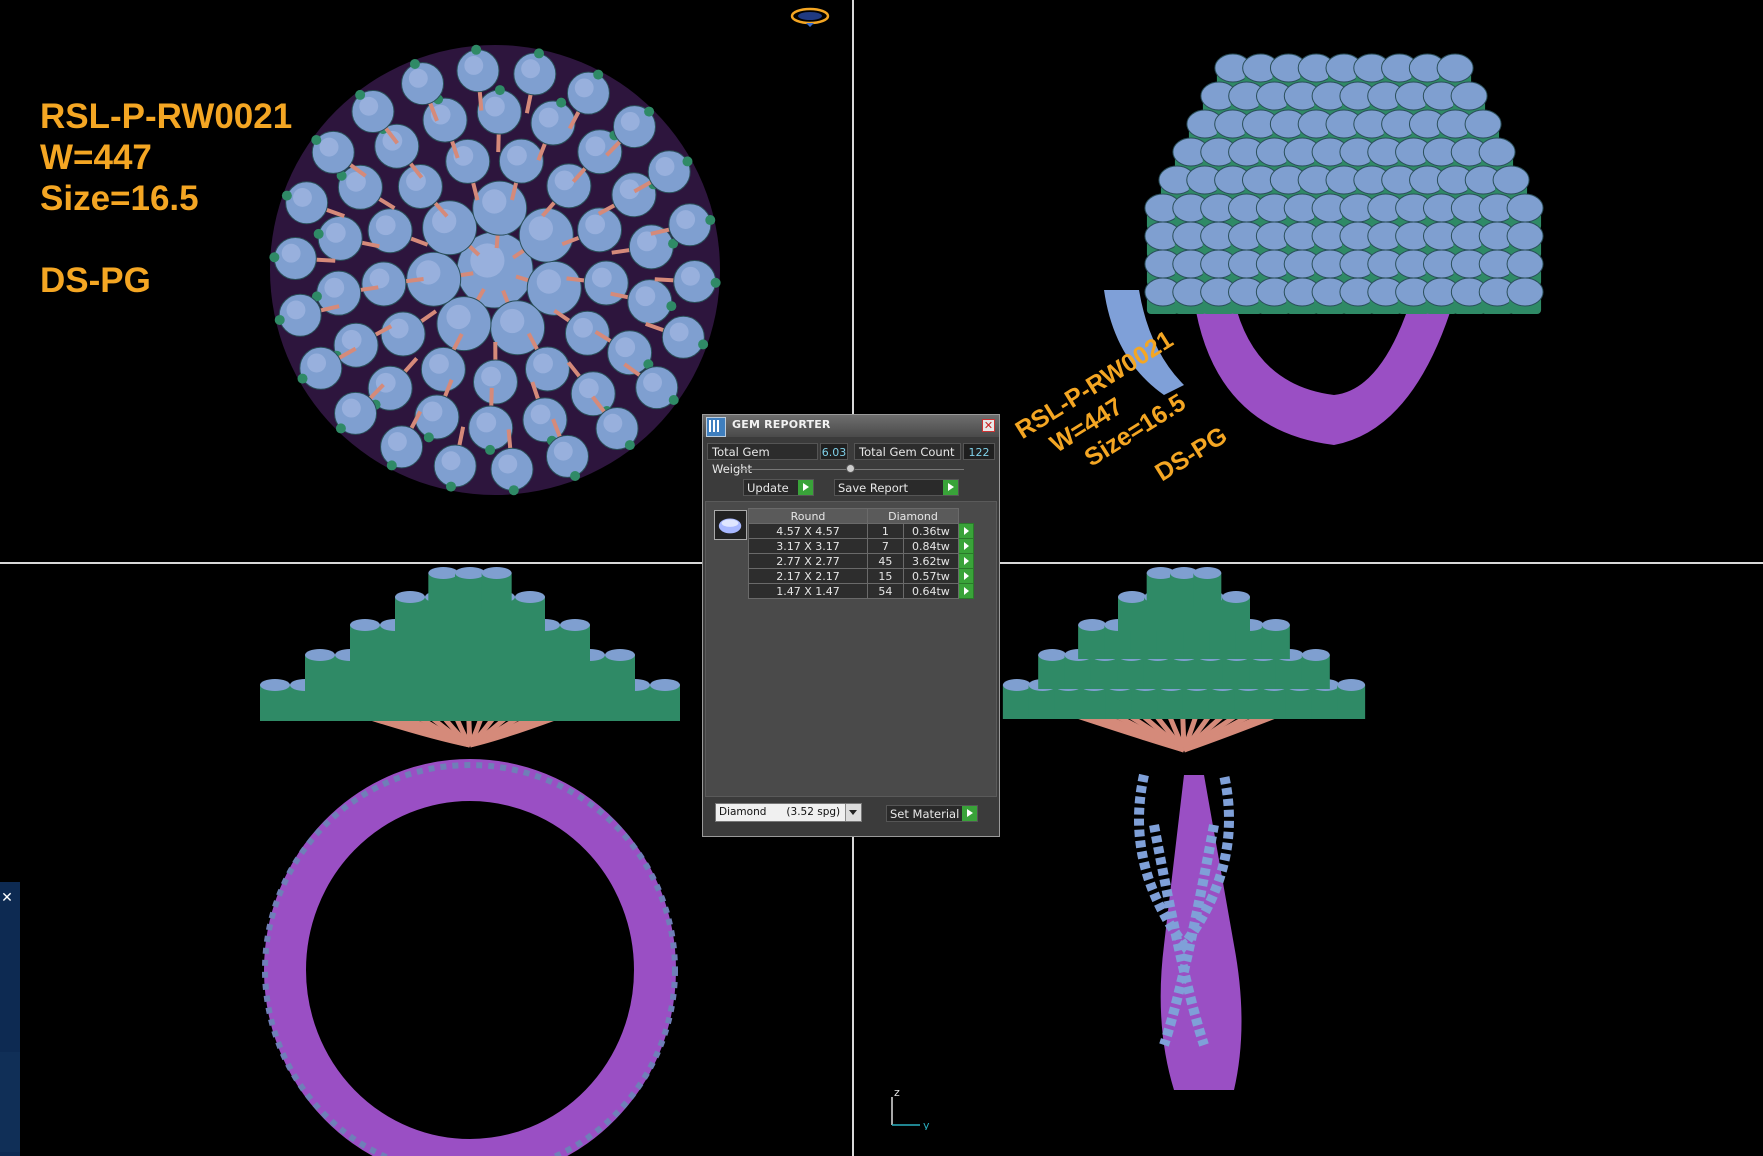  Describe the element at coordinates (166, 116) in the screenshot. I see `design-code: RSL-P-RW0021` at that location.